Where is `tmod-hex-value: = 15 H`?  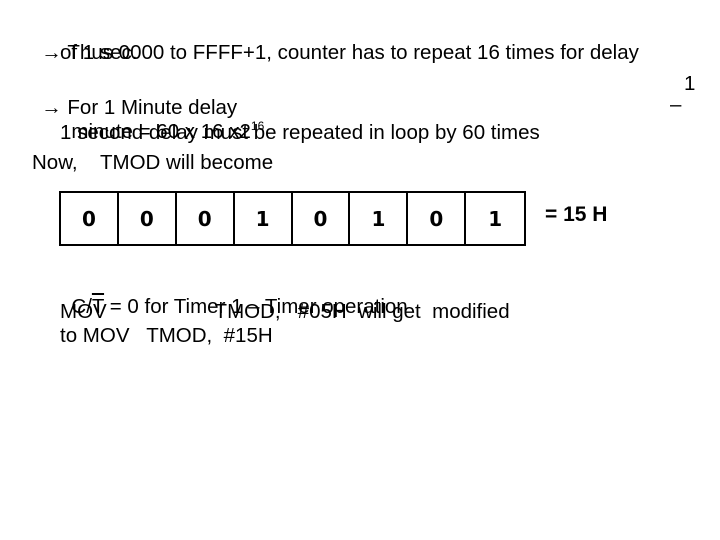 tmod-hex-value: = 15 H is located at coordinates (576, 214).